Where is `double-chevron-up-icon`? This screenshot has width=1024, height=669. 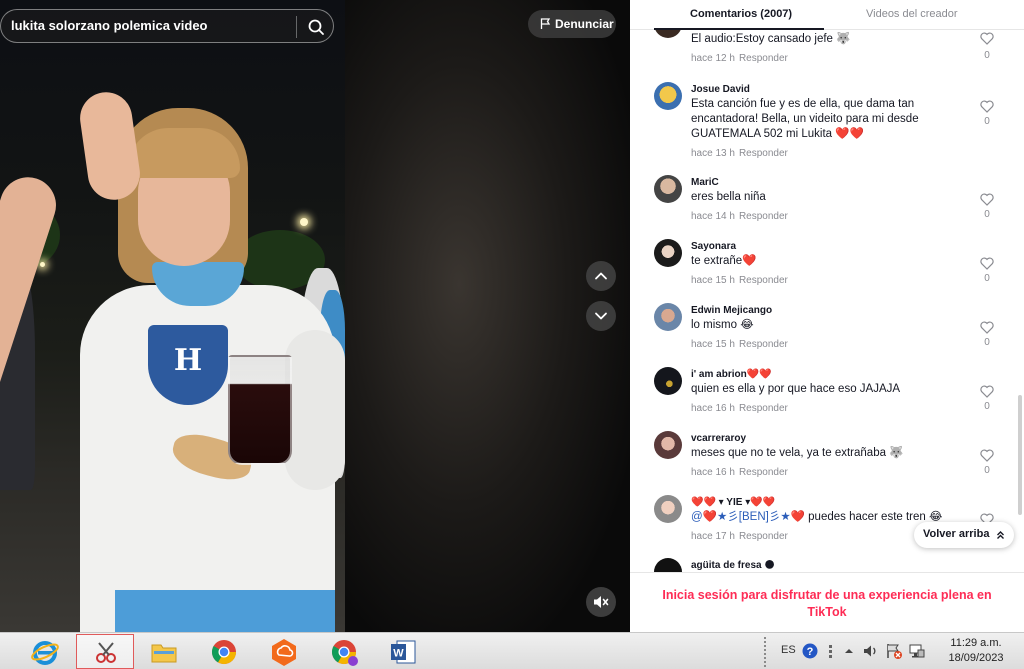
double-chevron-up-icon is located at coordinates (1000, 535).